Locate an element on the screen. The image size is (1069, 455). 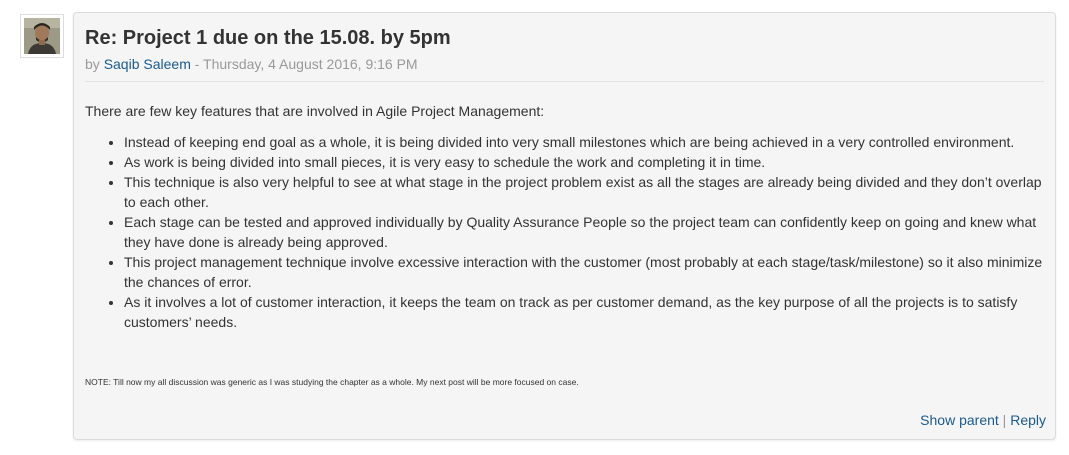
author-avatar-frame is located at coordinates (42, 36).